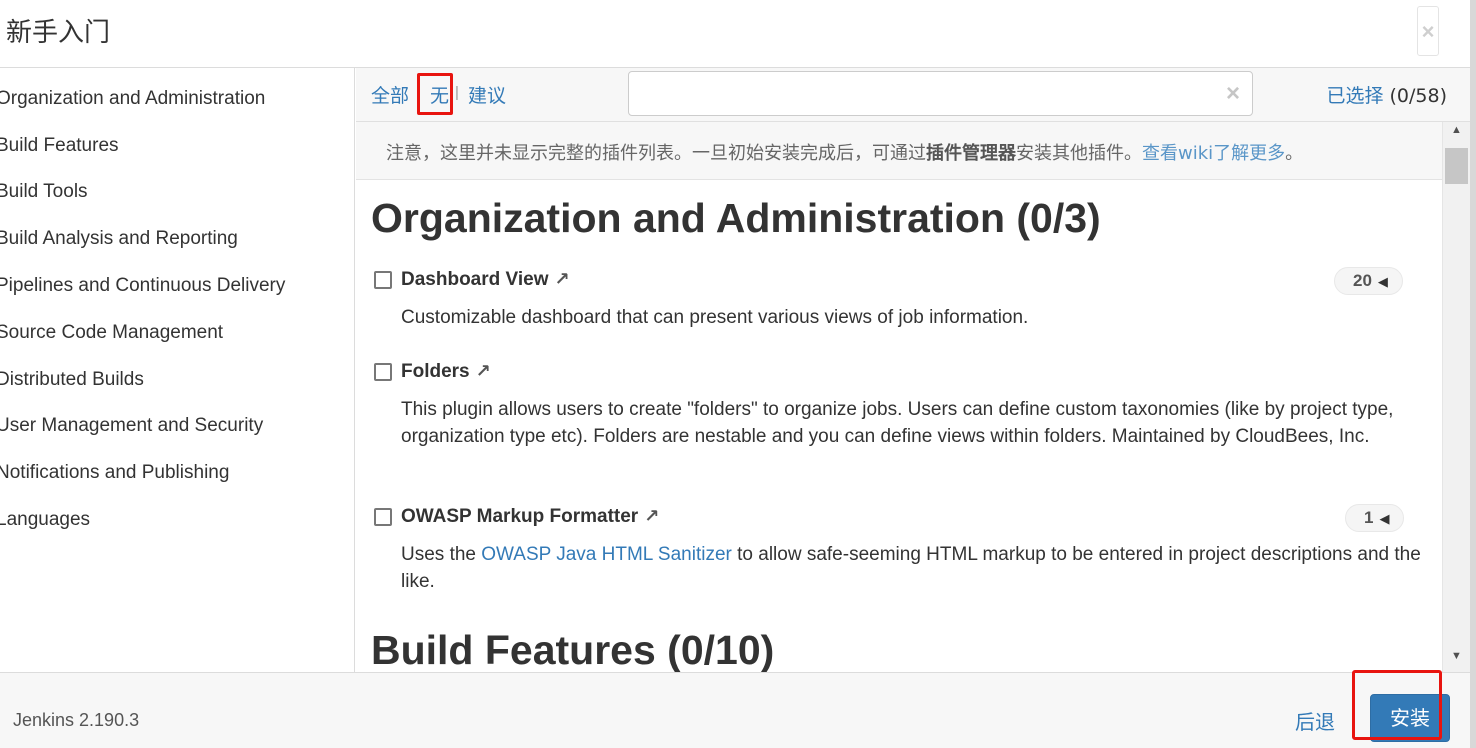  Describe the element at coordinates (735, 710) in the screenshot. I see `dialog-footer: Jenkins 2.190.3 后退 安装` at that location.